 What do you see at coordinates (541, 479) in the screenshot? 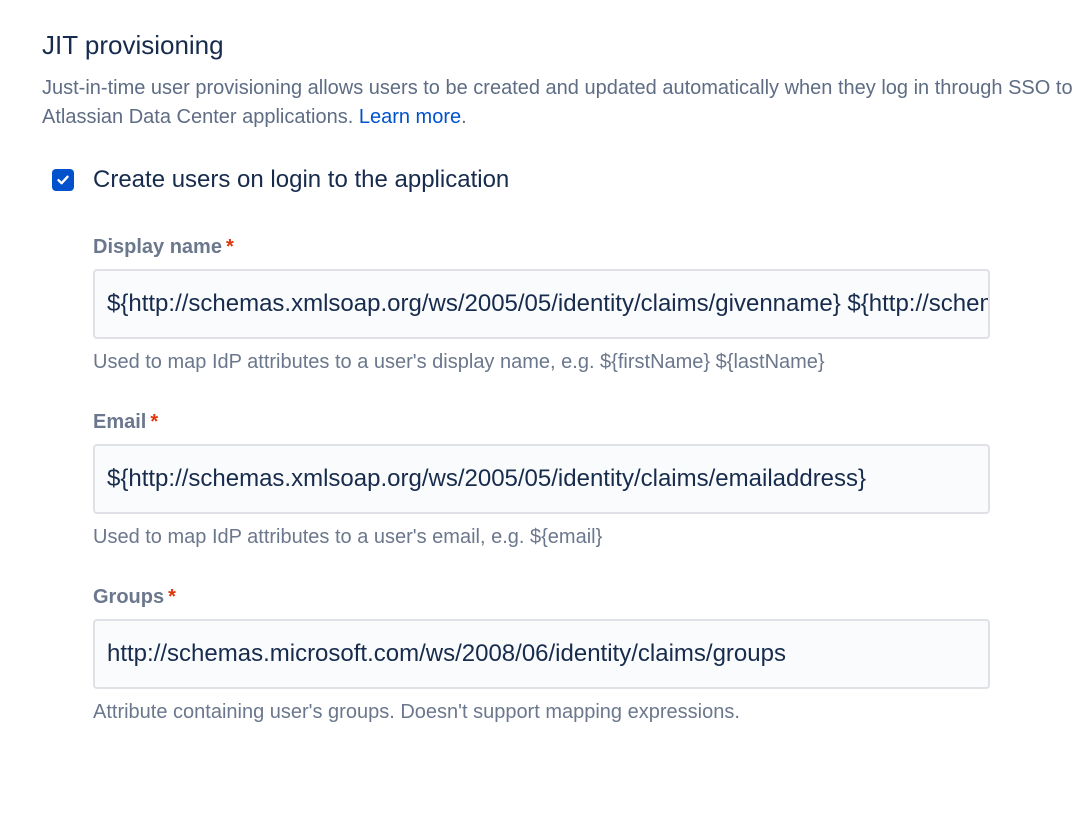
I see `email-input` at bounding box center [541, 479].